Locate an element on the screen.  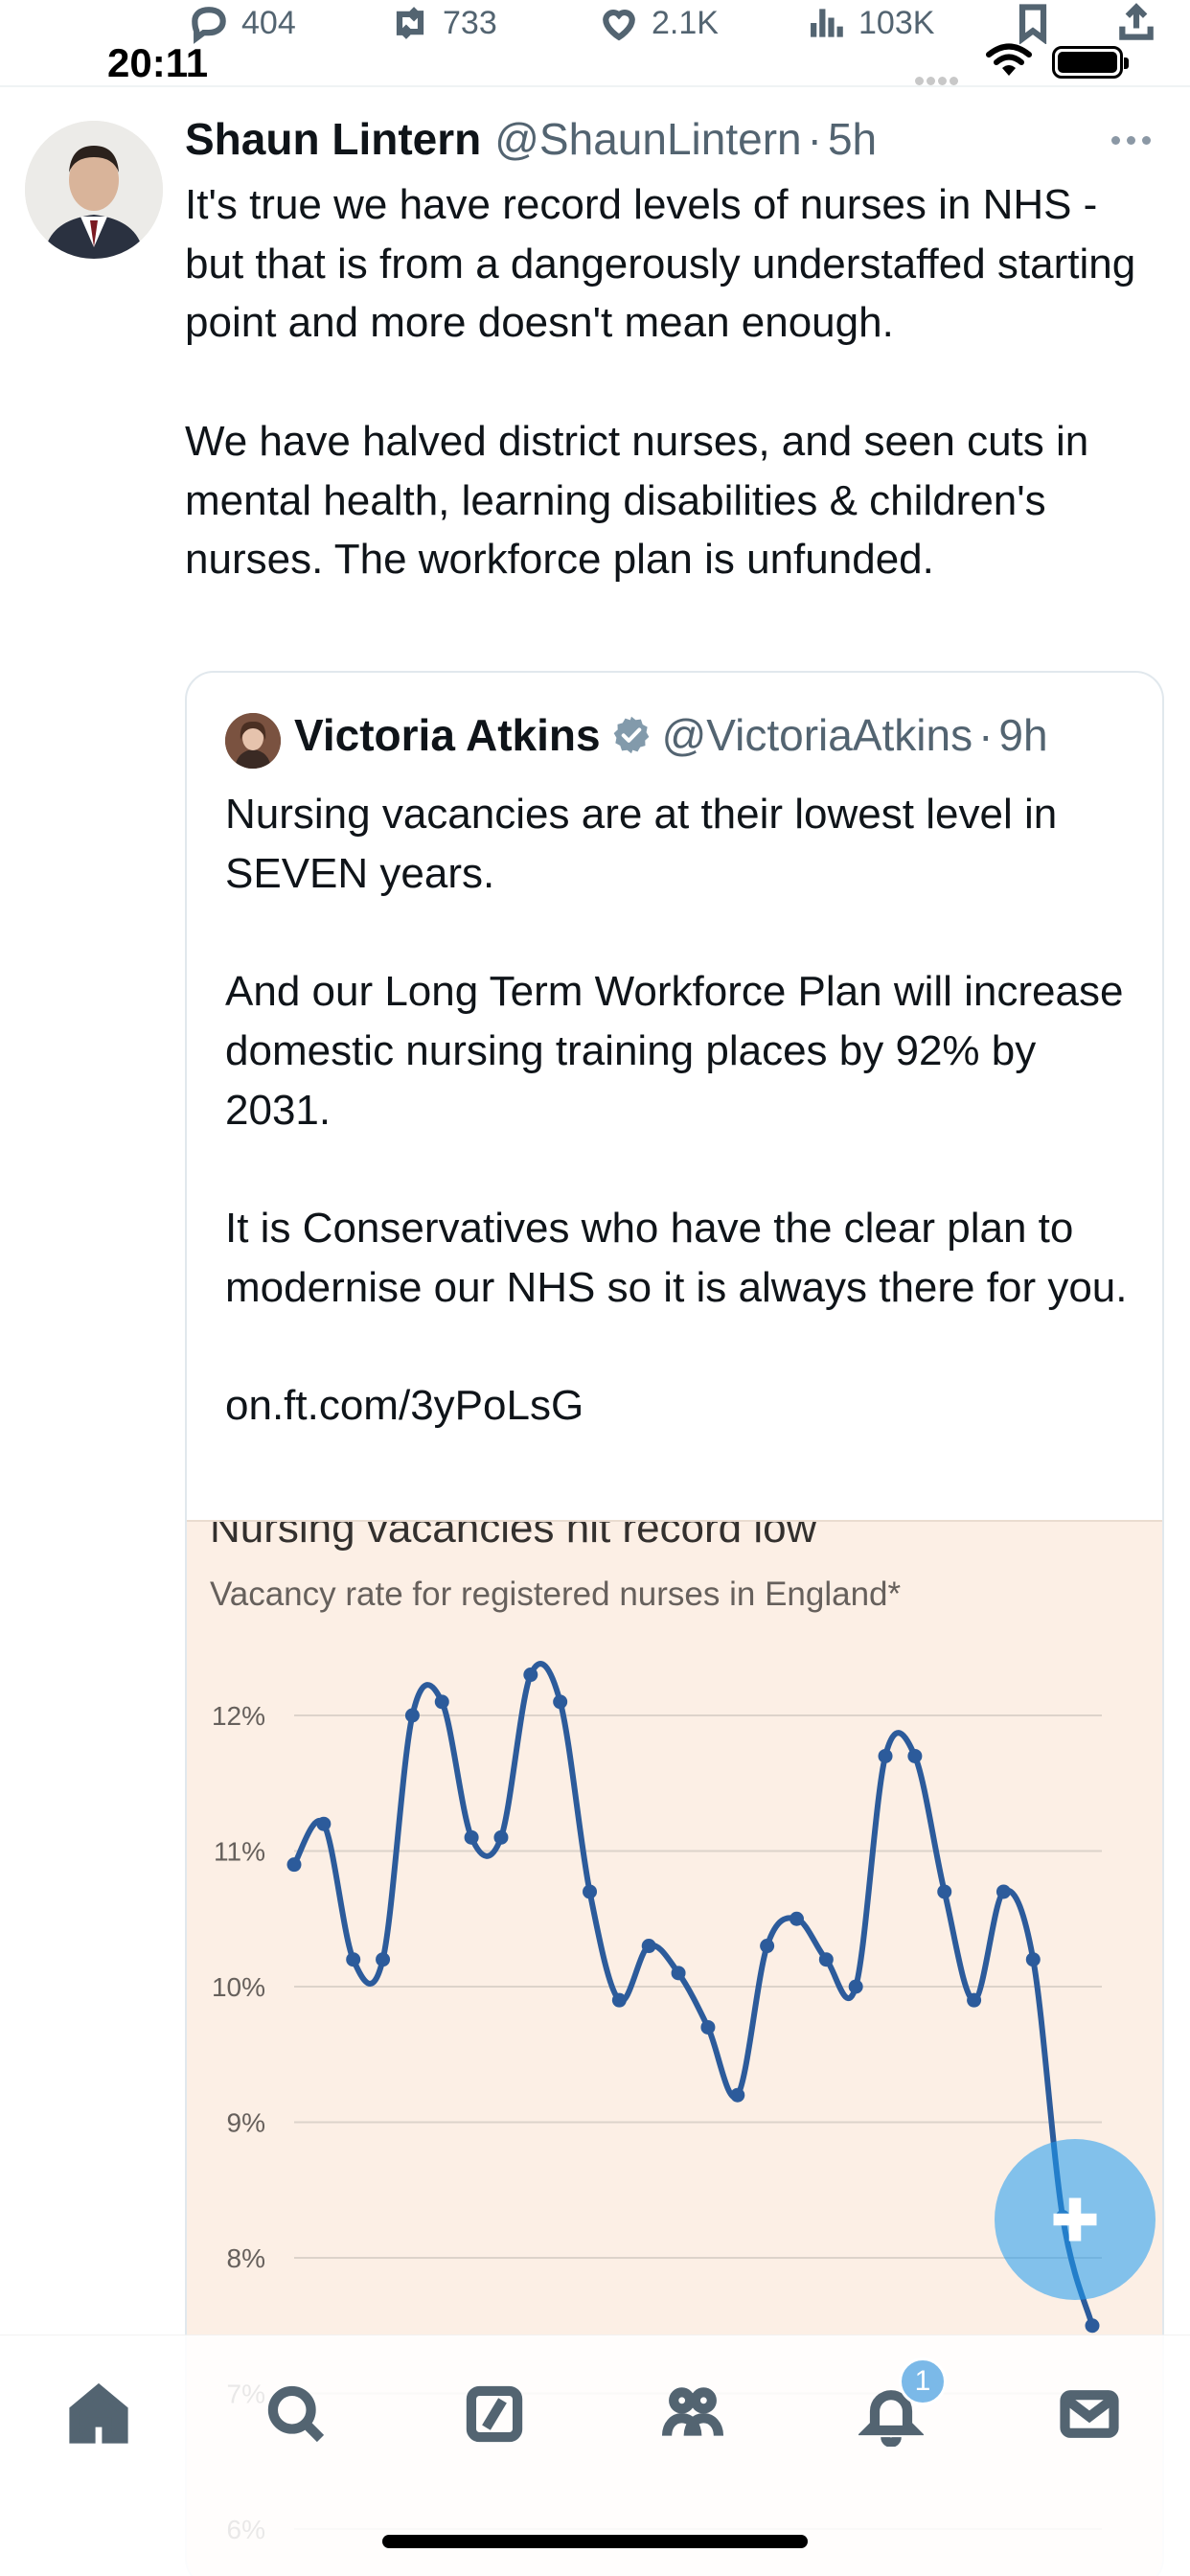
tweet-header: Shaun Lintern @ShaunLintern · 5h is located at coordinates (531, 142).